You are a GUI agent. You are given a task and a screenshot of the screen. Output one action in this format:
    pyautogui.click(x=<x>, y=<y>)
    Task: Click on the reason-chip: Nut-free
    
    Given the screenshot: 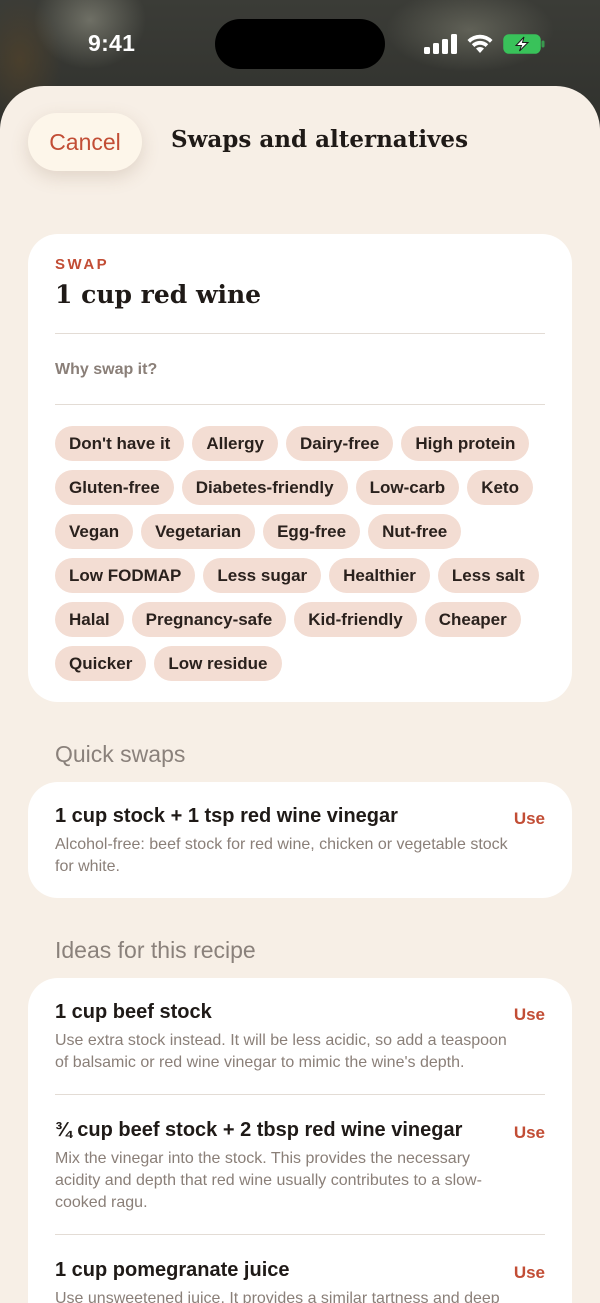 What is the action you would take?
    pyautogui.click(x=415, y=531)
    